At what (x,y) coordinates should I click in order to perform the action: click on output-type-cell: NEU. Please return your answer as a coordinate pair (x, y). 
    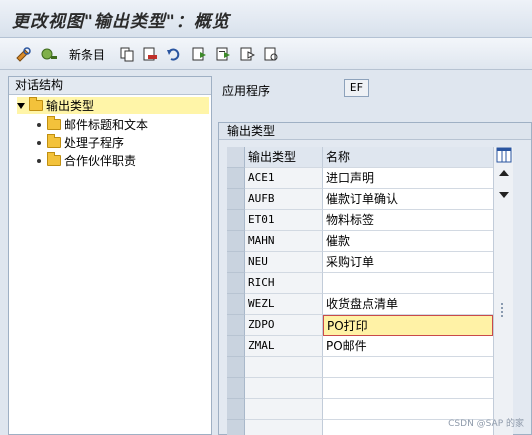
    Looking at the image, I should click on (284, 262).